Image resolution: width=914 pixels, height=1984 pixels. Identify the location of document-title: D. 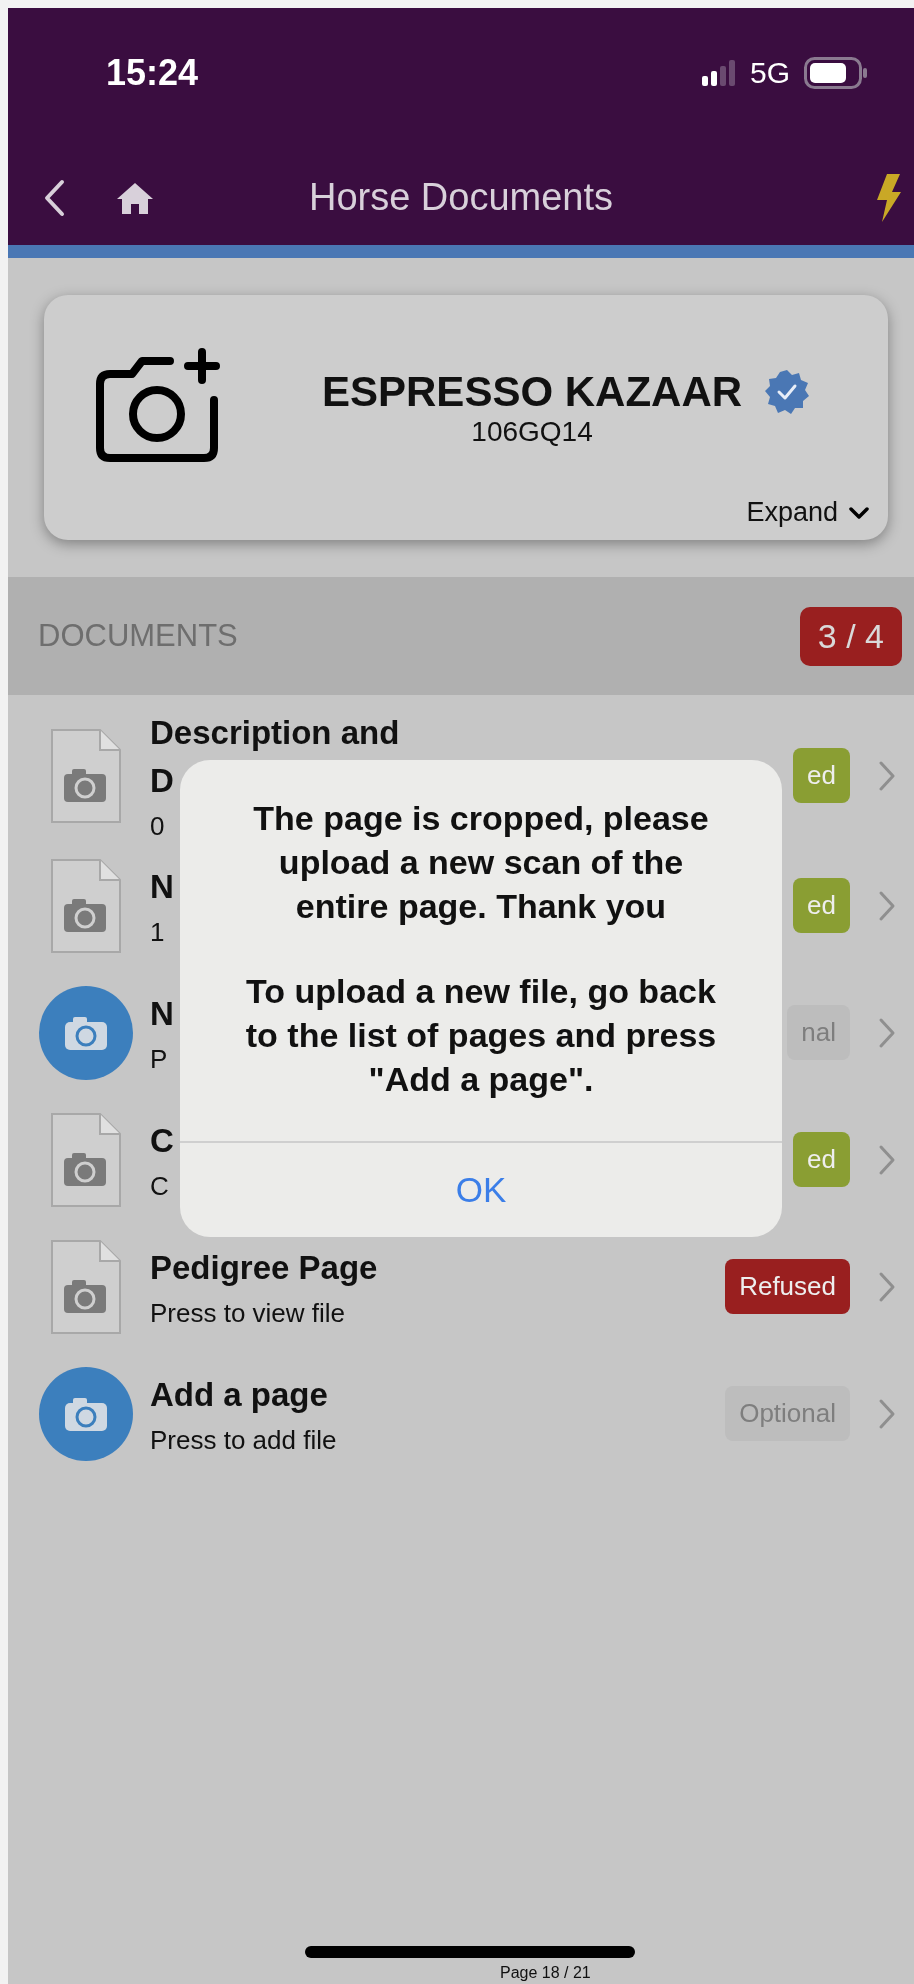
(162, 781).